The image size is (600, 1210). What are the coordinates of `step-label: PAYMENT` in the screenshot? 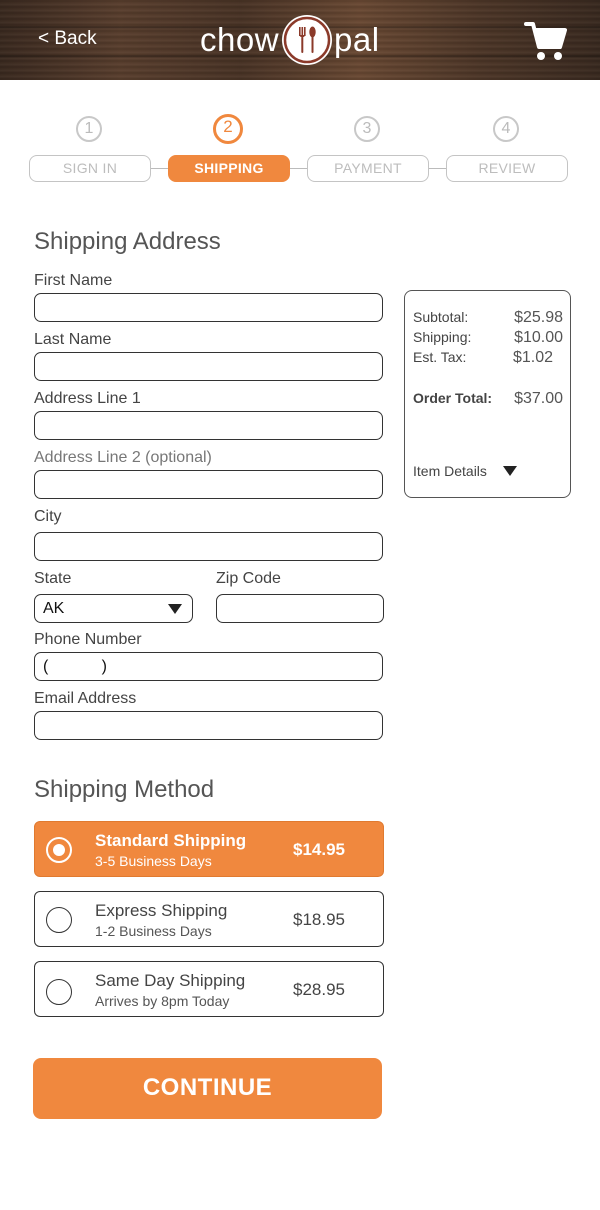 It's located at (368, 168).